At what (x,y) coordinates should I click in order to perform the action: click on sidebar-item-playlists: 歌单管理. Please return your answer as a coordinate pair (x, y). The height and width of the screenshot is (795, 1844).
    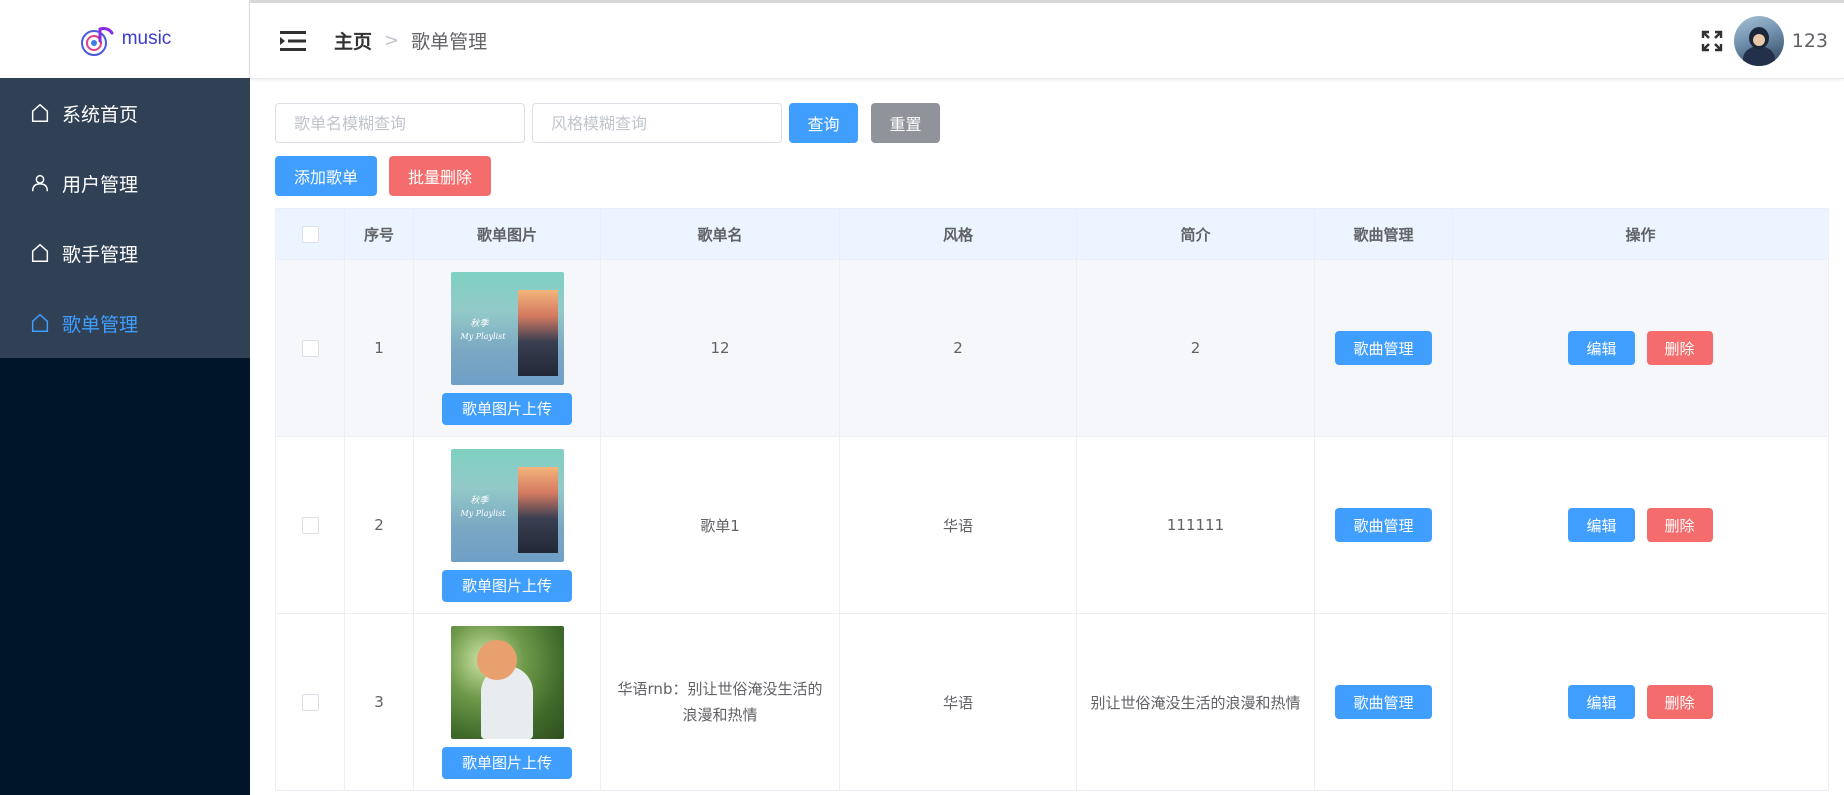
    Looking at the image, I should click on (125, 323).